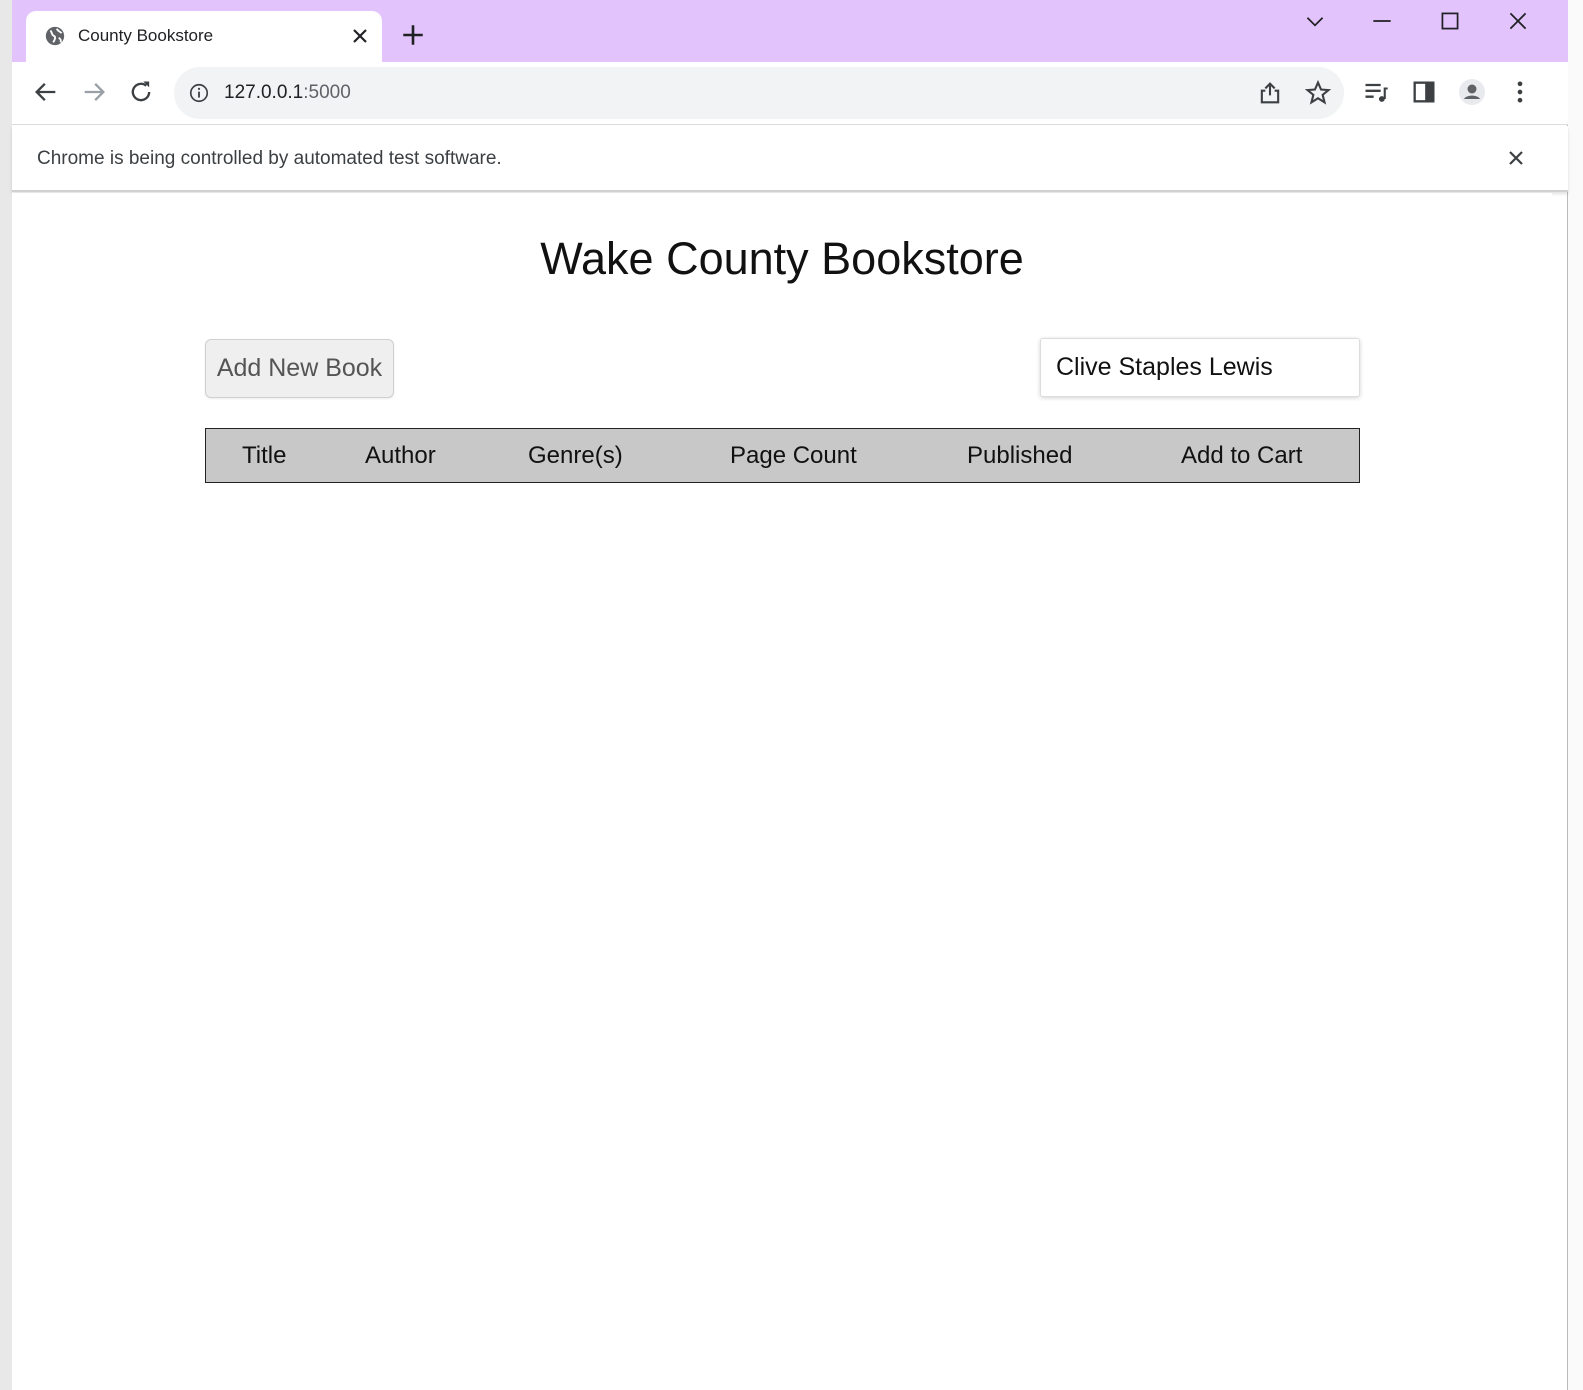  Describe the element at coordinates (141, 92) in the screenshot. I see `reload-icon` at that location.